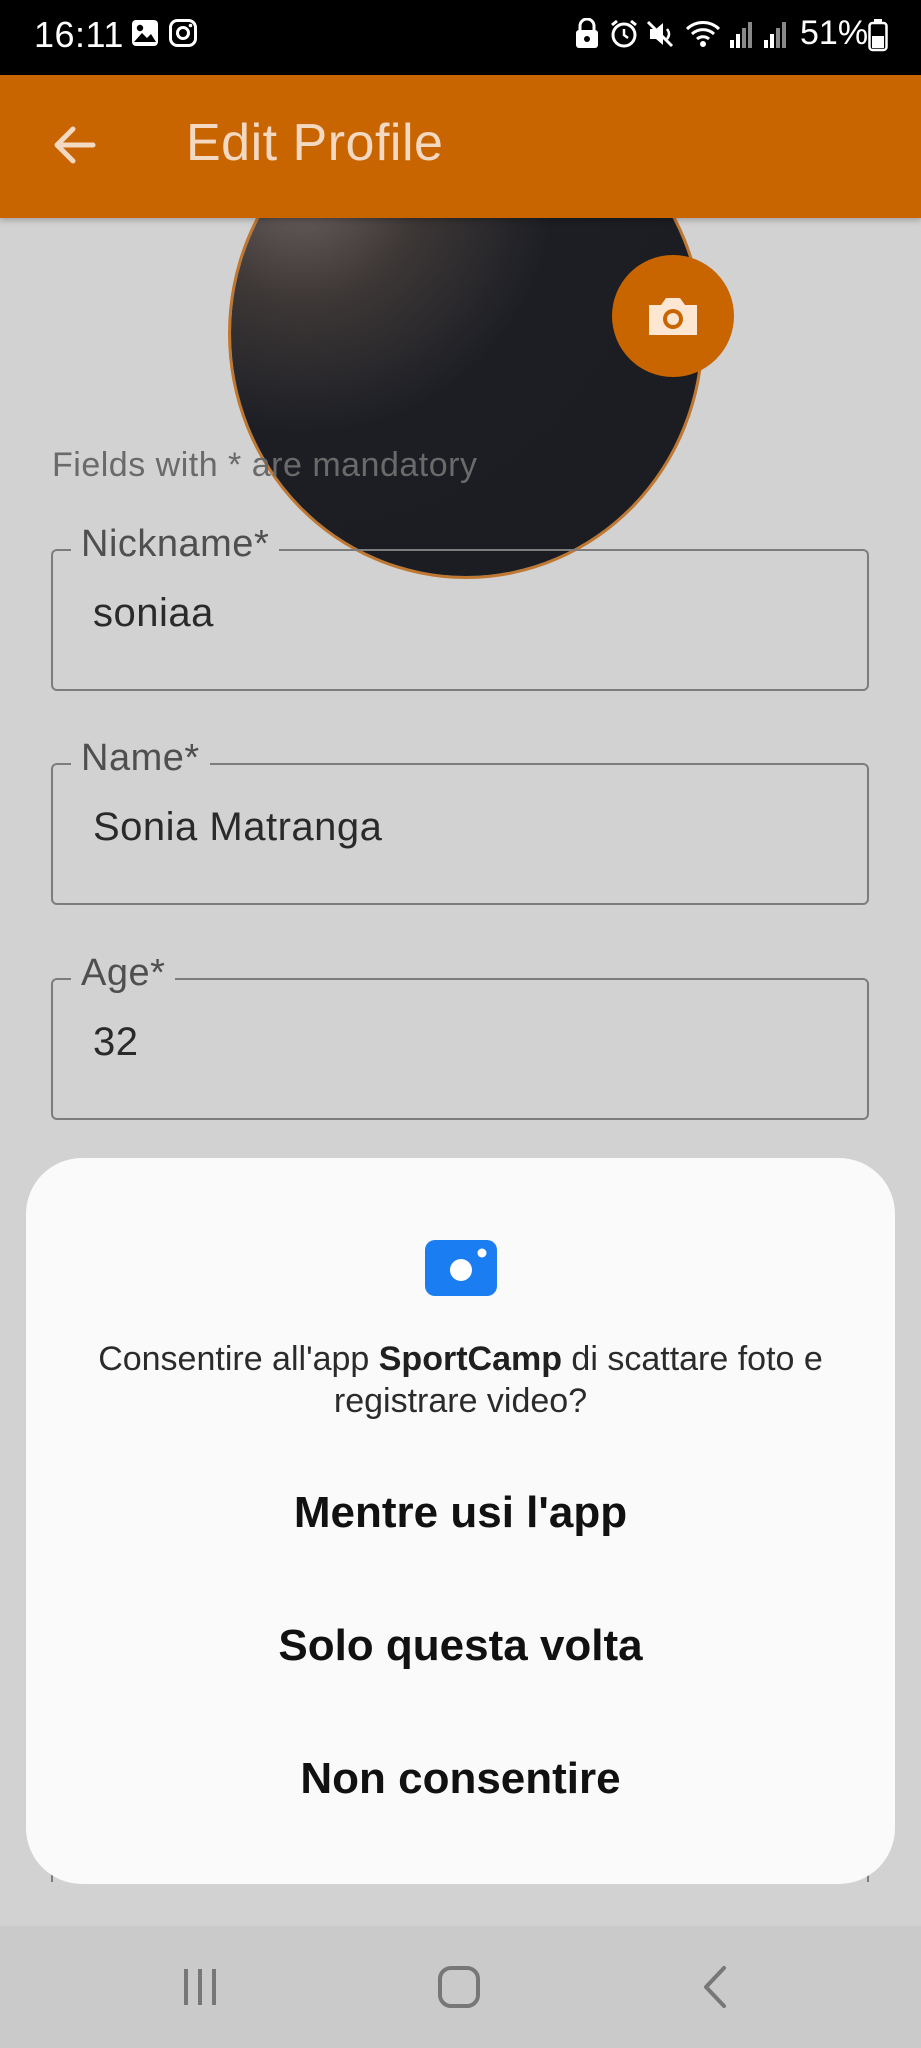 This screenshot has width=921, height=2048. What do you see at coordinates (834, 33) in the screenshot?
I see `battery-percentage: 51%` at bounding box center [834, 33].